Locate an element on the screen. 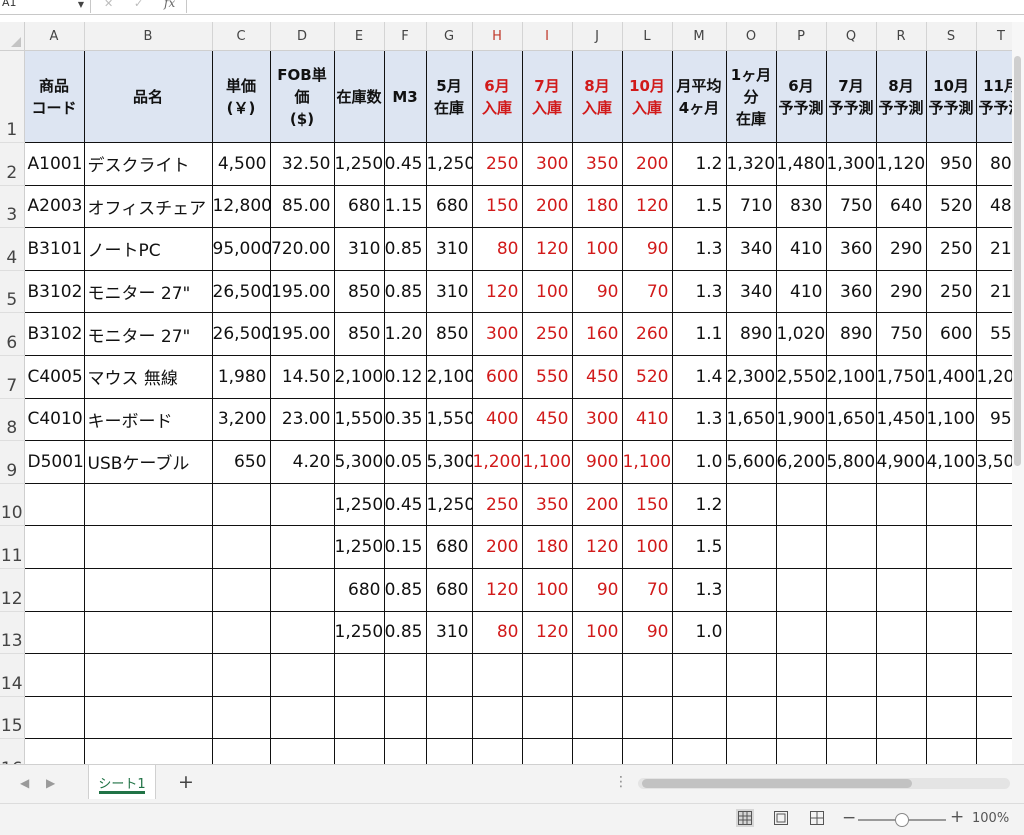  table-cell: 0.12 is located at coordinates (405, 376).